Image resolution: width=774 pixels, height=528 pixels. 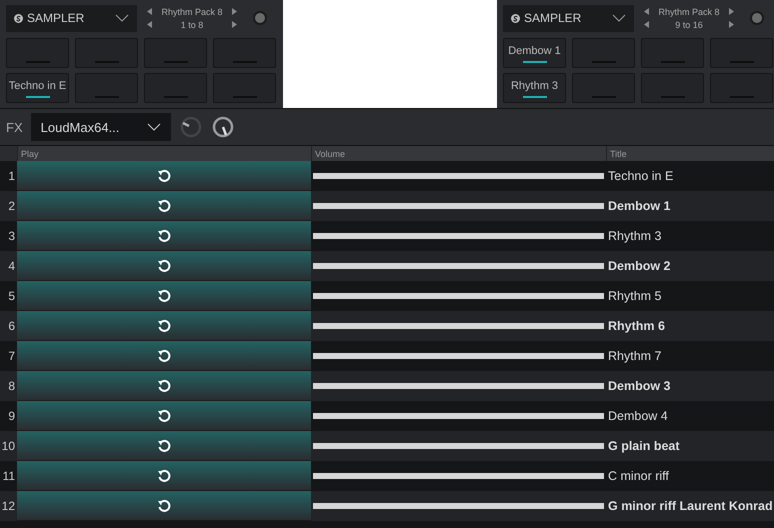 I want to click on pad-range: 1 to 8, so click(x=192, y=25).